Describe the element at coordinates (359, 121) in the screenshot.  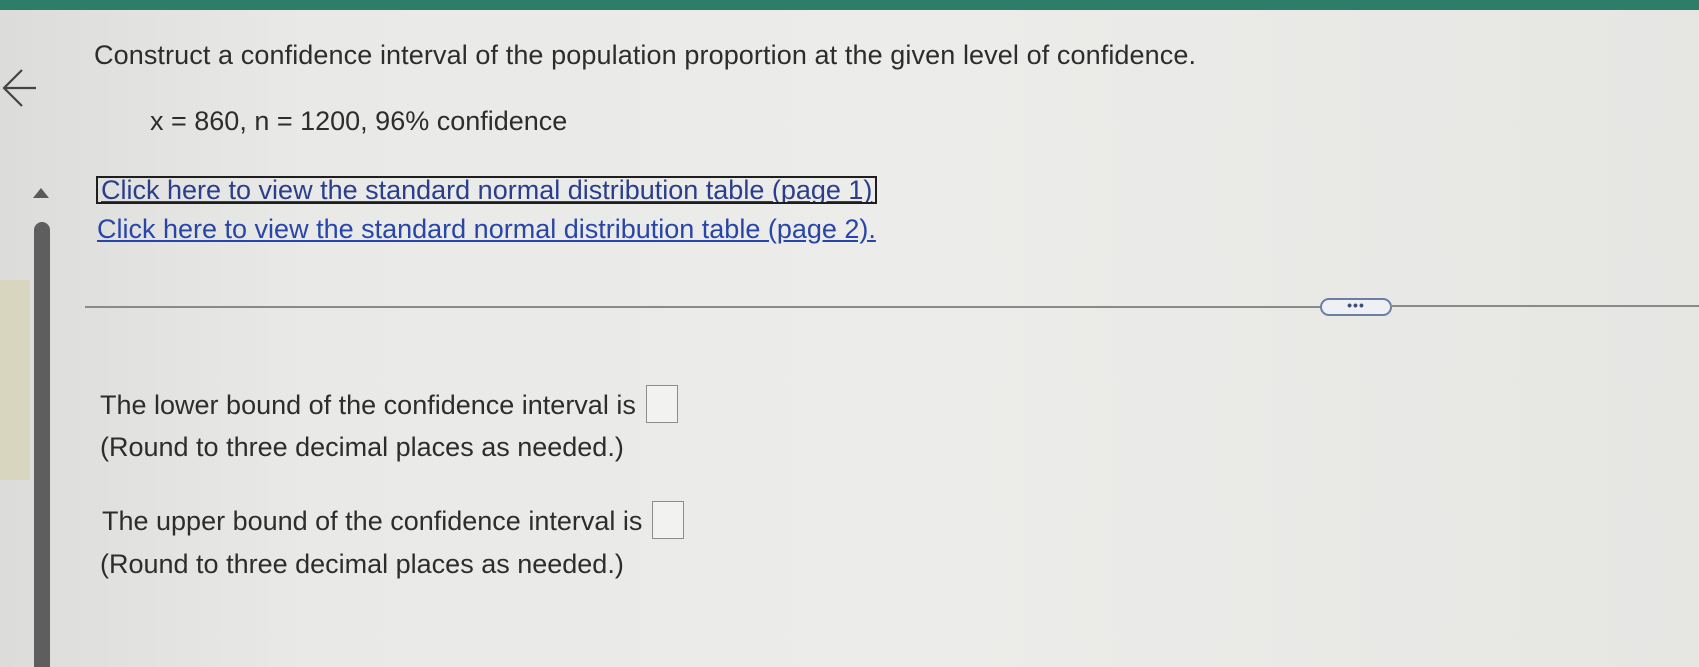
I see `given-values: x = 860, n = 1200, 96% confidence` at that location.